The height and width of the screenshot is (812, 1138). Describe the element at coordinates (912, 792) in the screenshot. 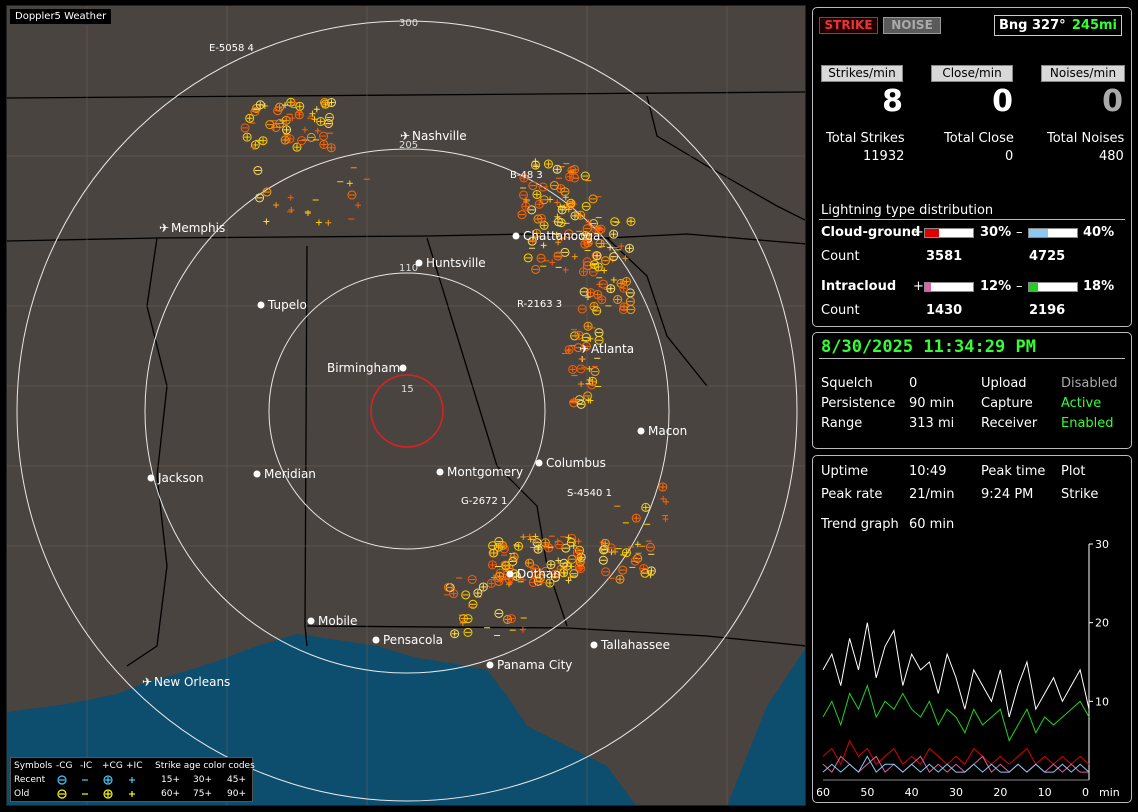

I see `x-tick-label: 40` at that location.